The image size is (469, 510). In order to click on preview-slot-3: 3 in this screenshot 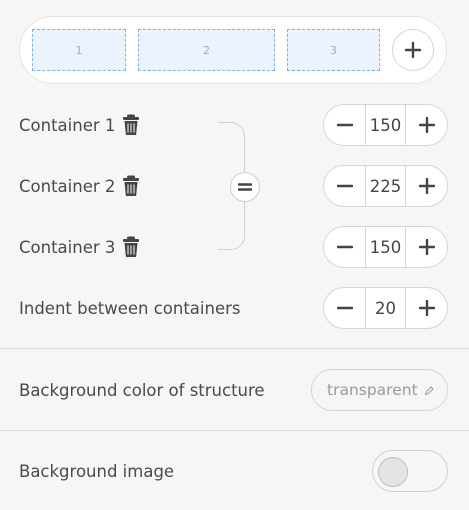, I will do `click(333, 50)`.